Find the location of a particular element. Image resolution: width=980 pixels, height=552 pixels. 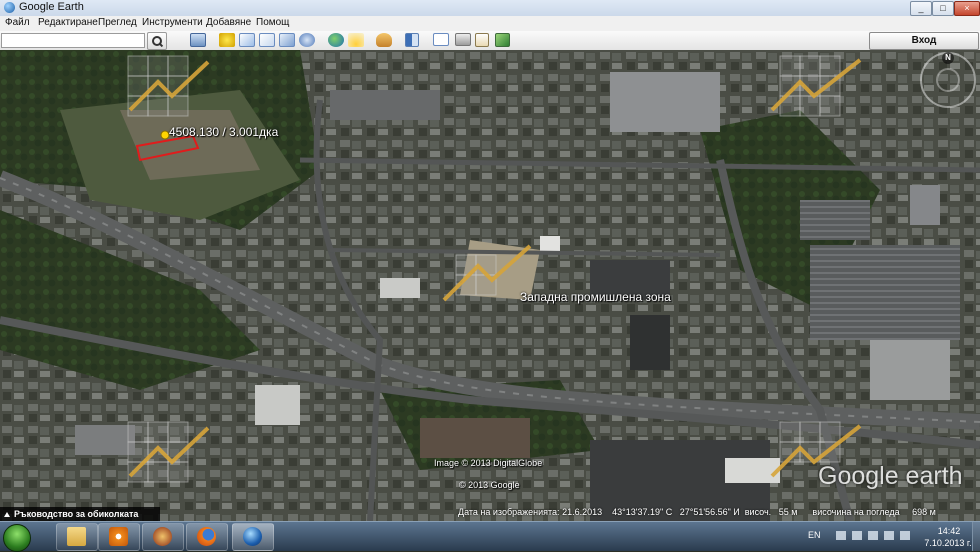

tray-app-icon is located at coordinates (857, 535).